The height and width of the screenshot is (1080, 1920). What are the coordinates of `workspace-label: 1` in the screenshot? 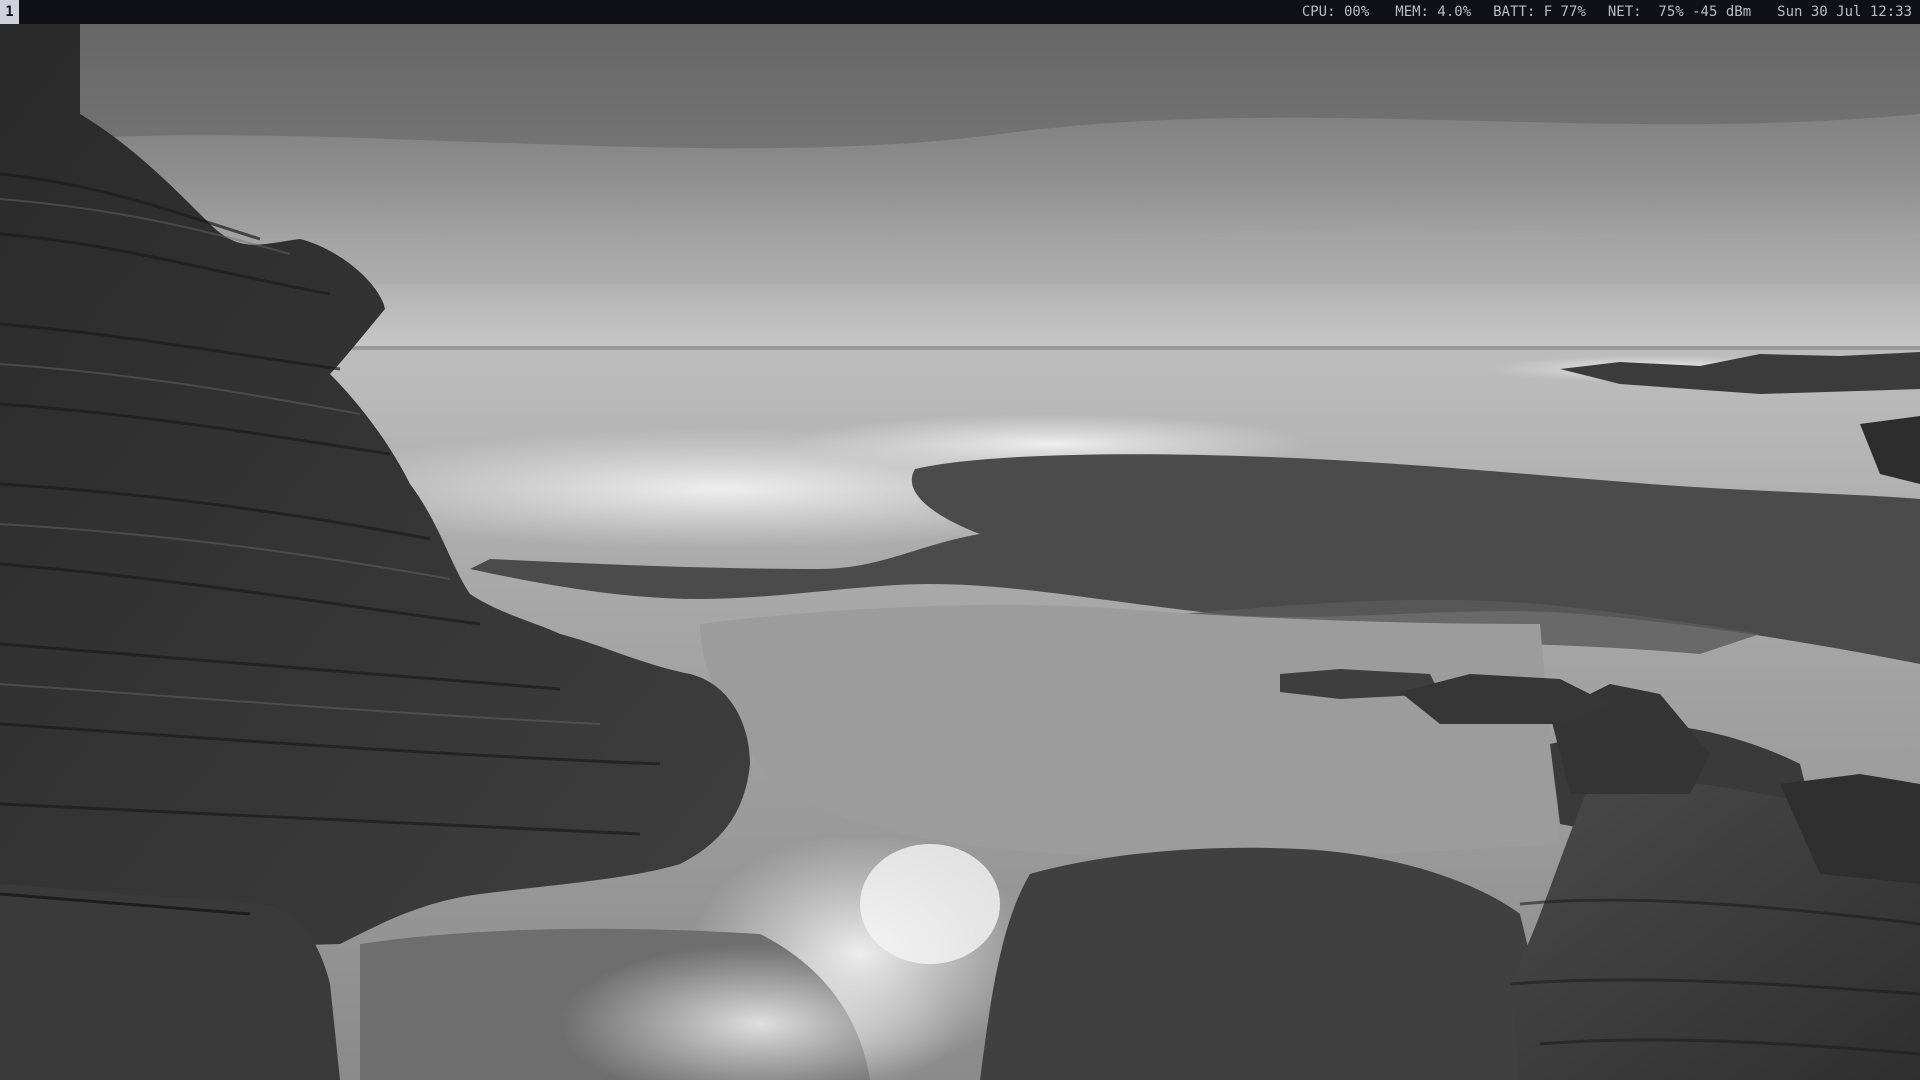 It's located at (9, 12).